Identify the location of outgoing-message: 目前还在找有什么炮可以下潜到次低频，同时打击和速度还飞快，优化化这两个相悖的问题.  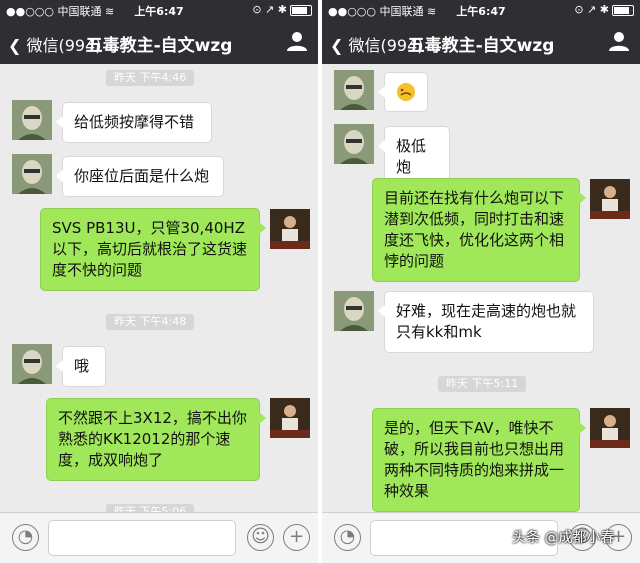
(479, 230).